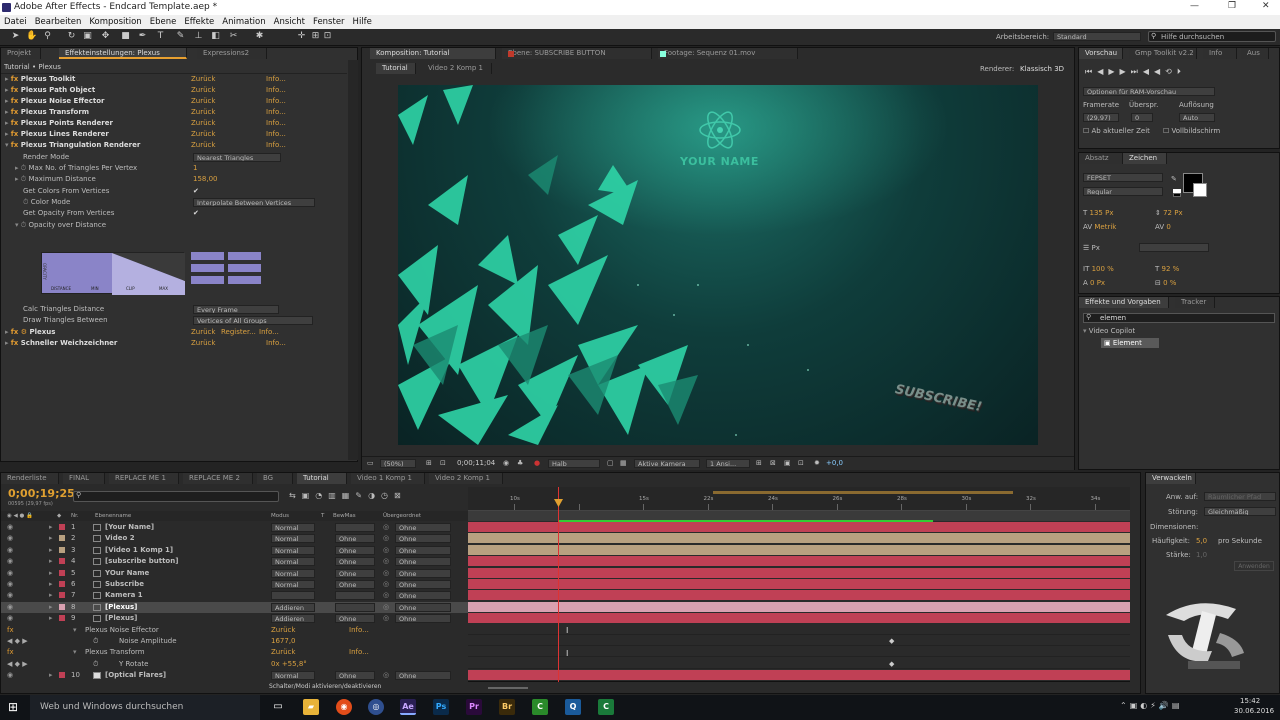 This screenshot has height=720, width=1280. What do you see at coordinates (58, 90) in the screenshot?
I see `effect-name: Plexus Path Object` at bounding box center [58, 90].